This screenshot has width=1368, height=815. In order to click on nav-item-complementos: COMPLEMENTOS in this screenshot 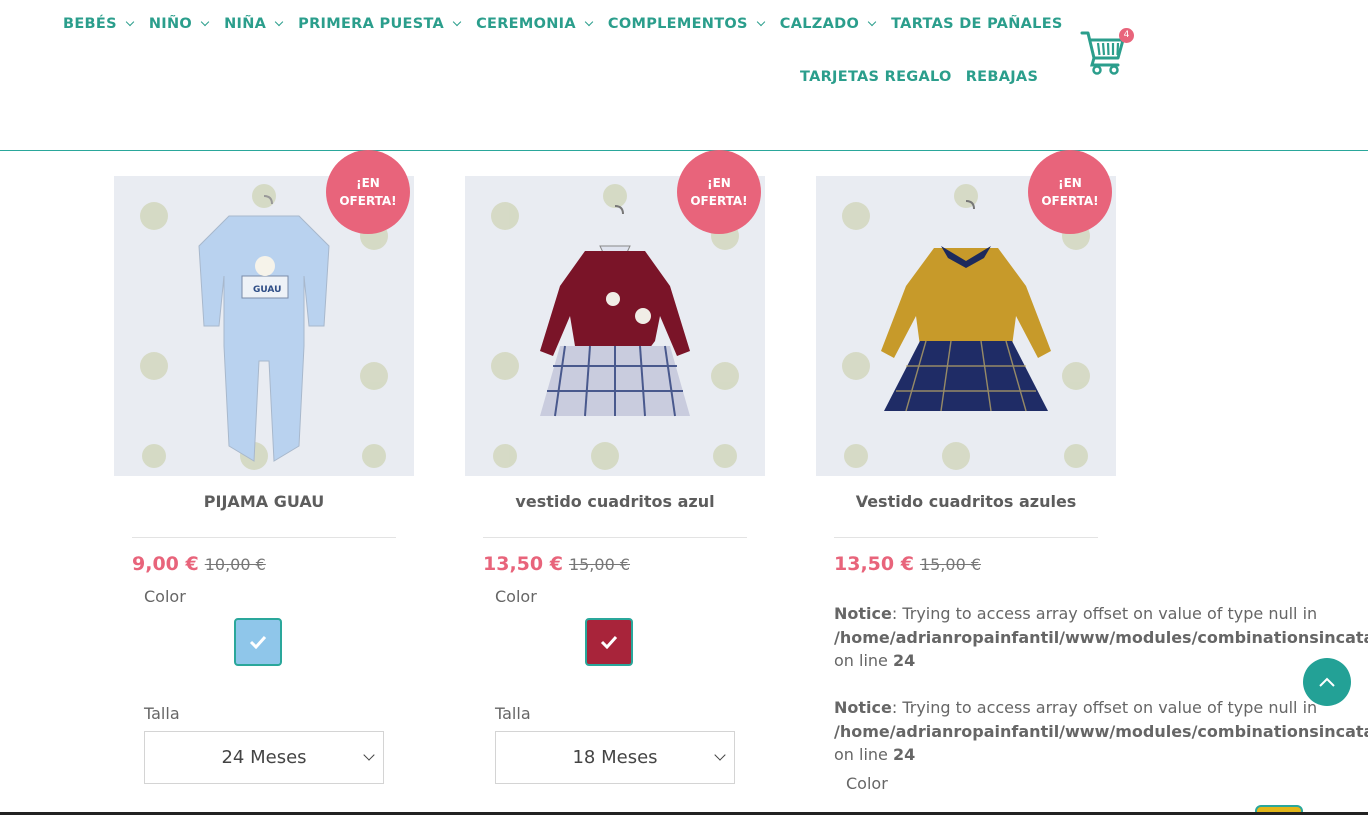, I will do `click(686, 24)`.